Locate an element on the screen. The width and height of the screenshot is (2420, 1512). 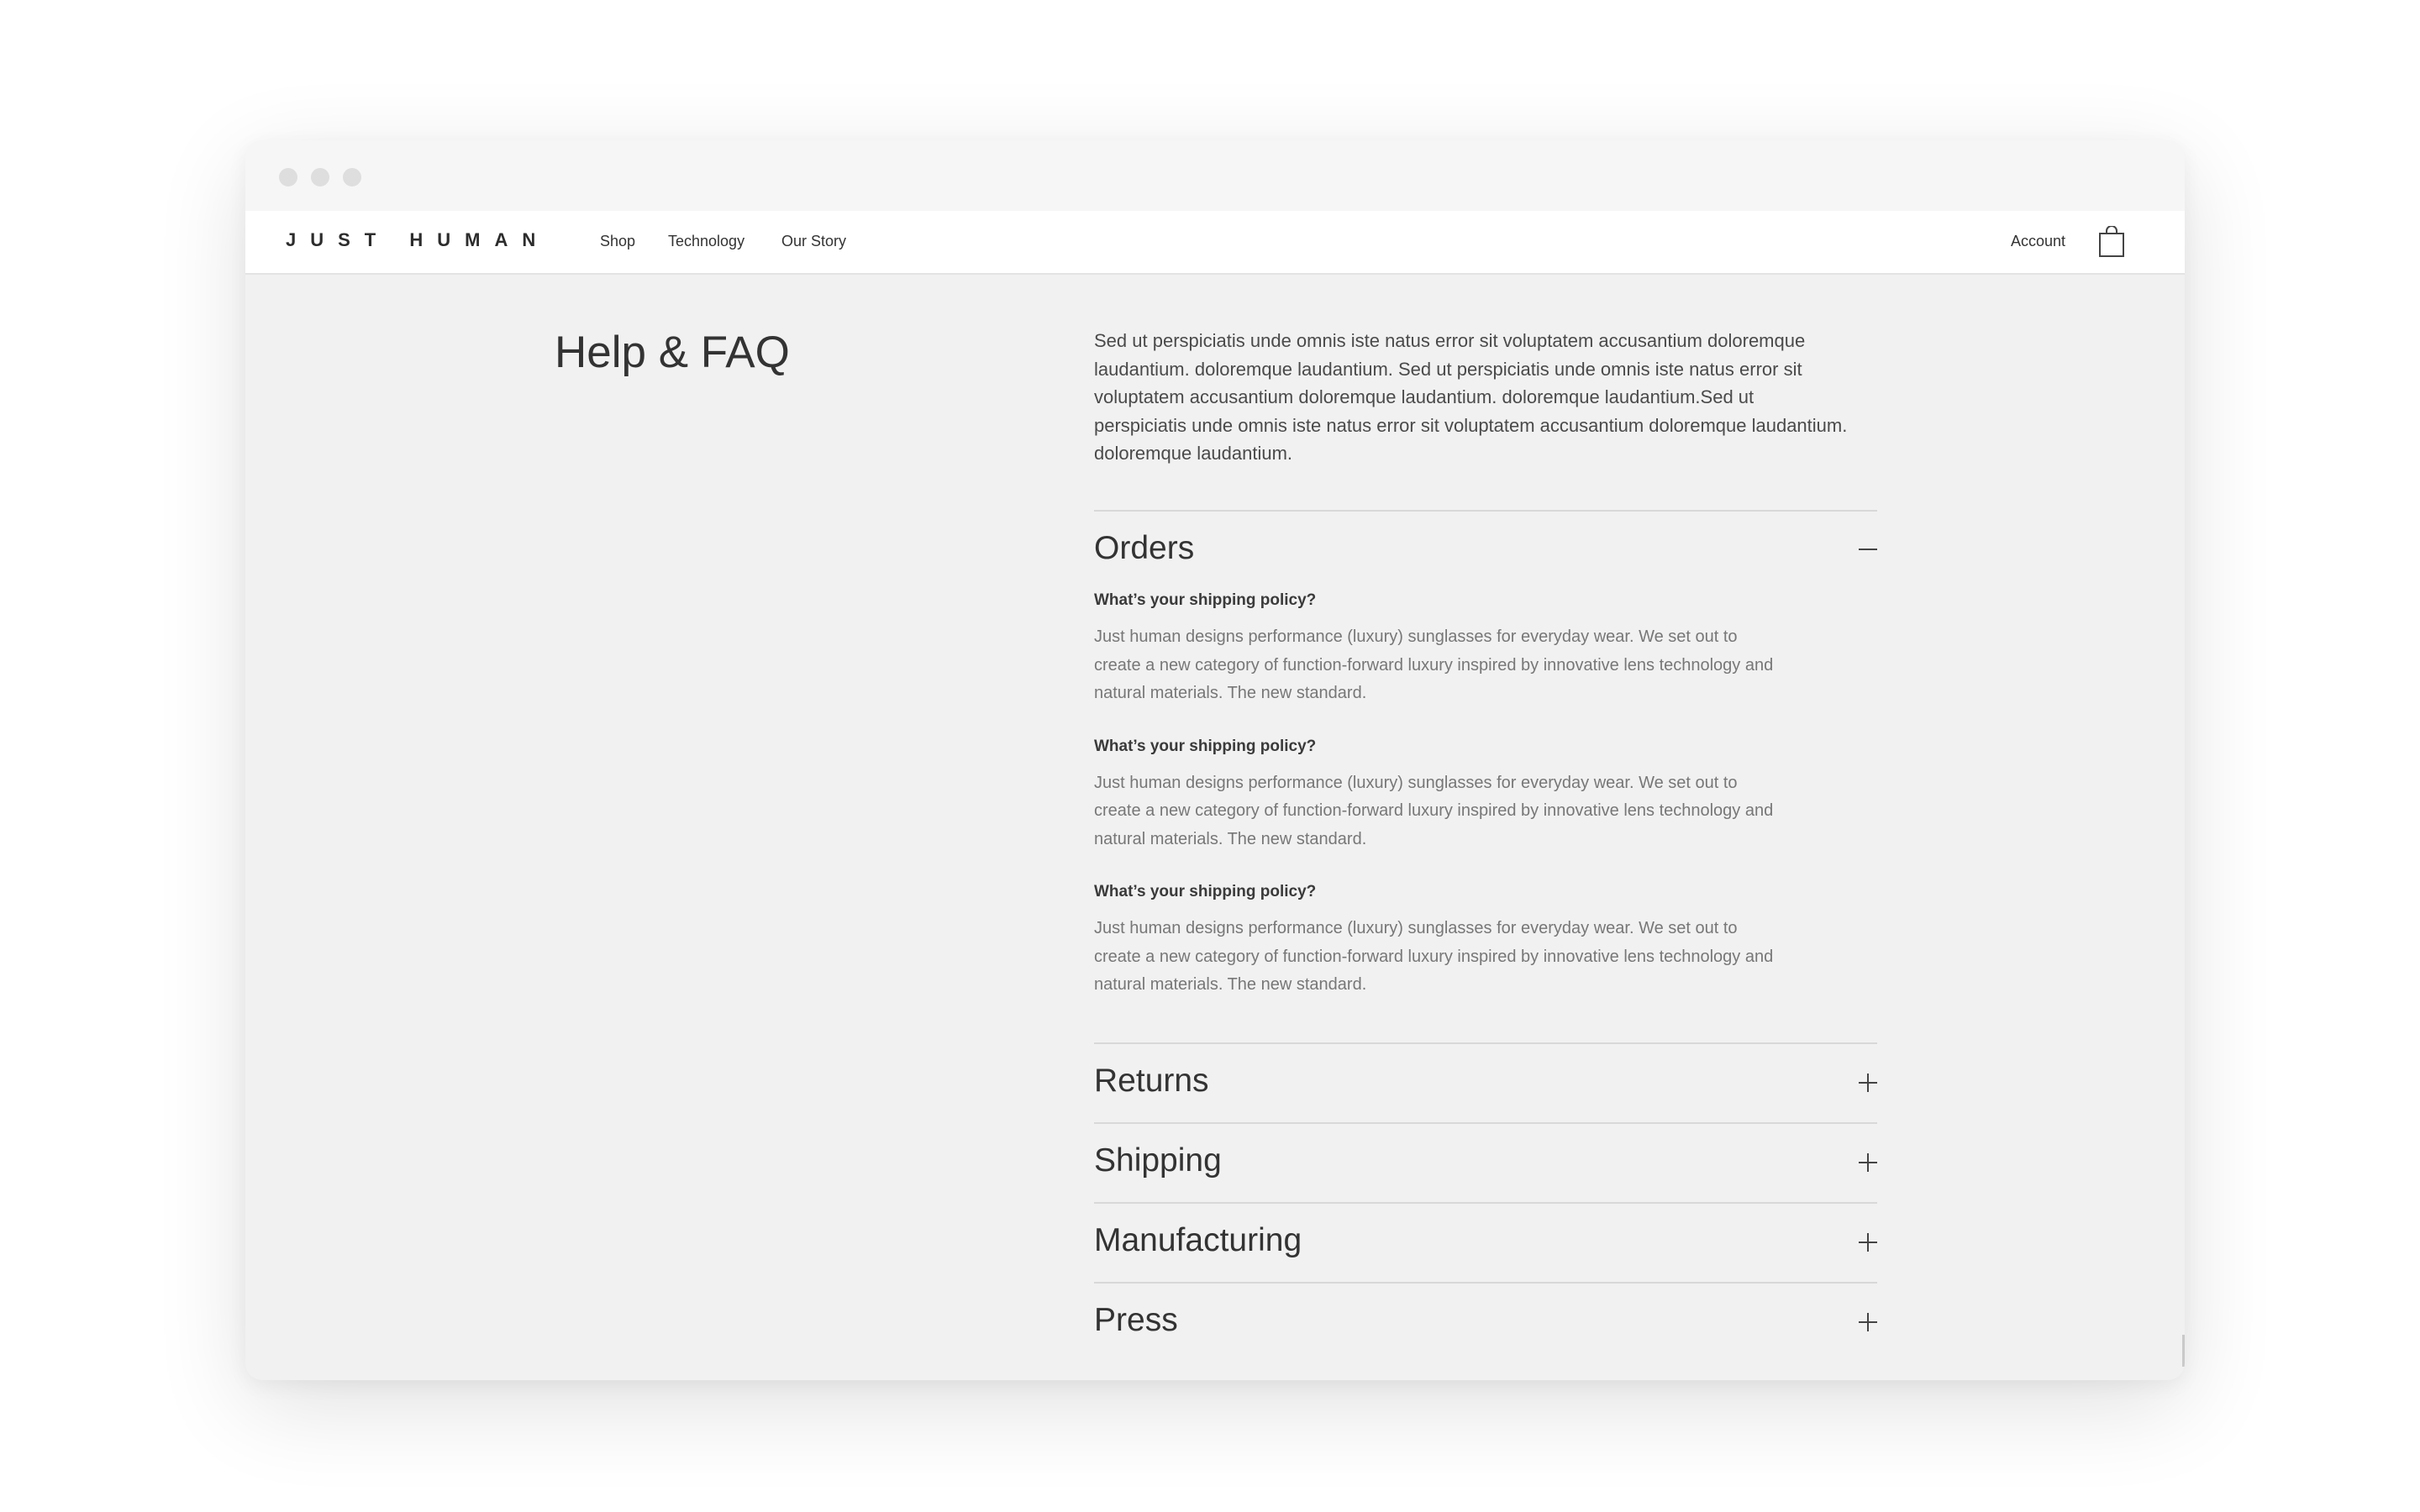
faq-section-manufacturing: Manufacturing is located at coordinates (1485, 1243).